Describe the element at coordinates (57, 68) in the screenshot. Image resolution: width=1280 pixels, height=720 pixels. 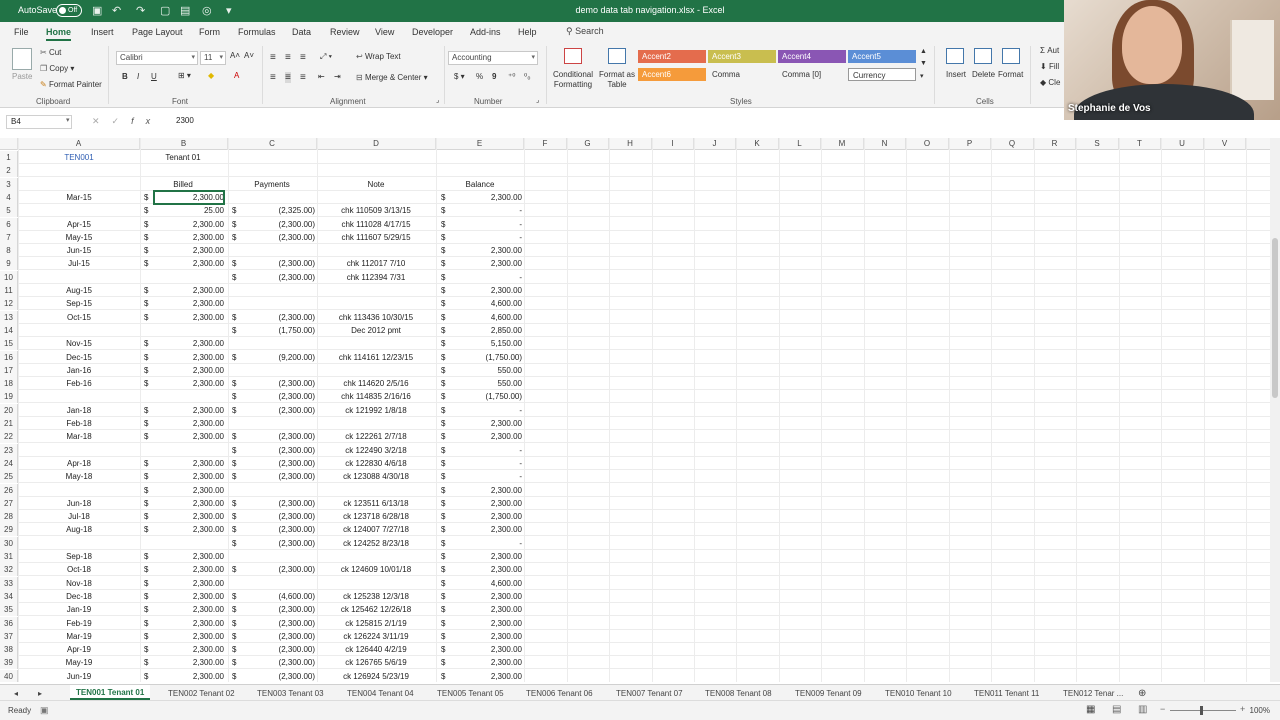
I see `copy-button: ❐ Copy ▾` at that location.